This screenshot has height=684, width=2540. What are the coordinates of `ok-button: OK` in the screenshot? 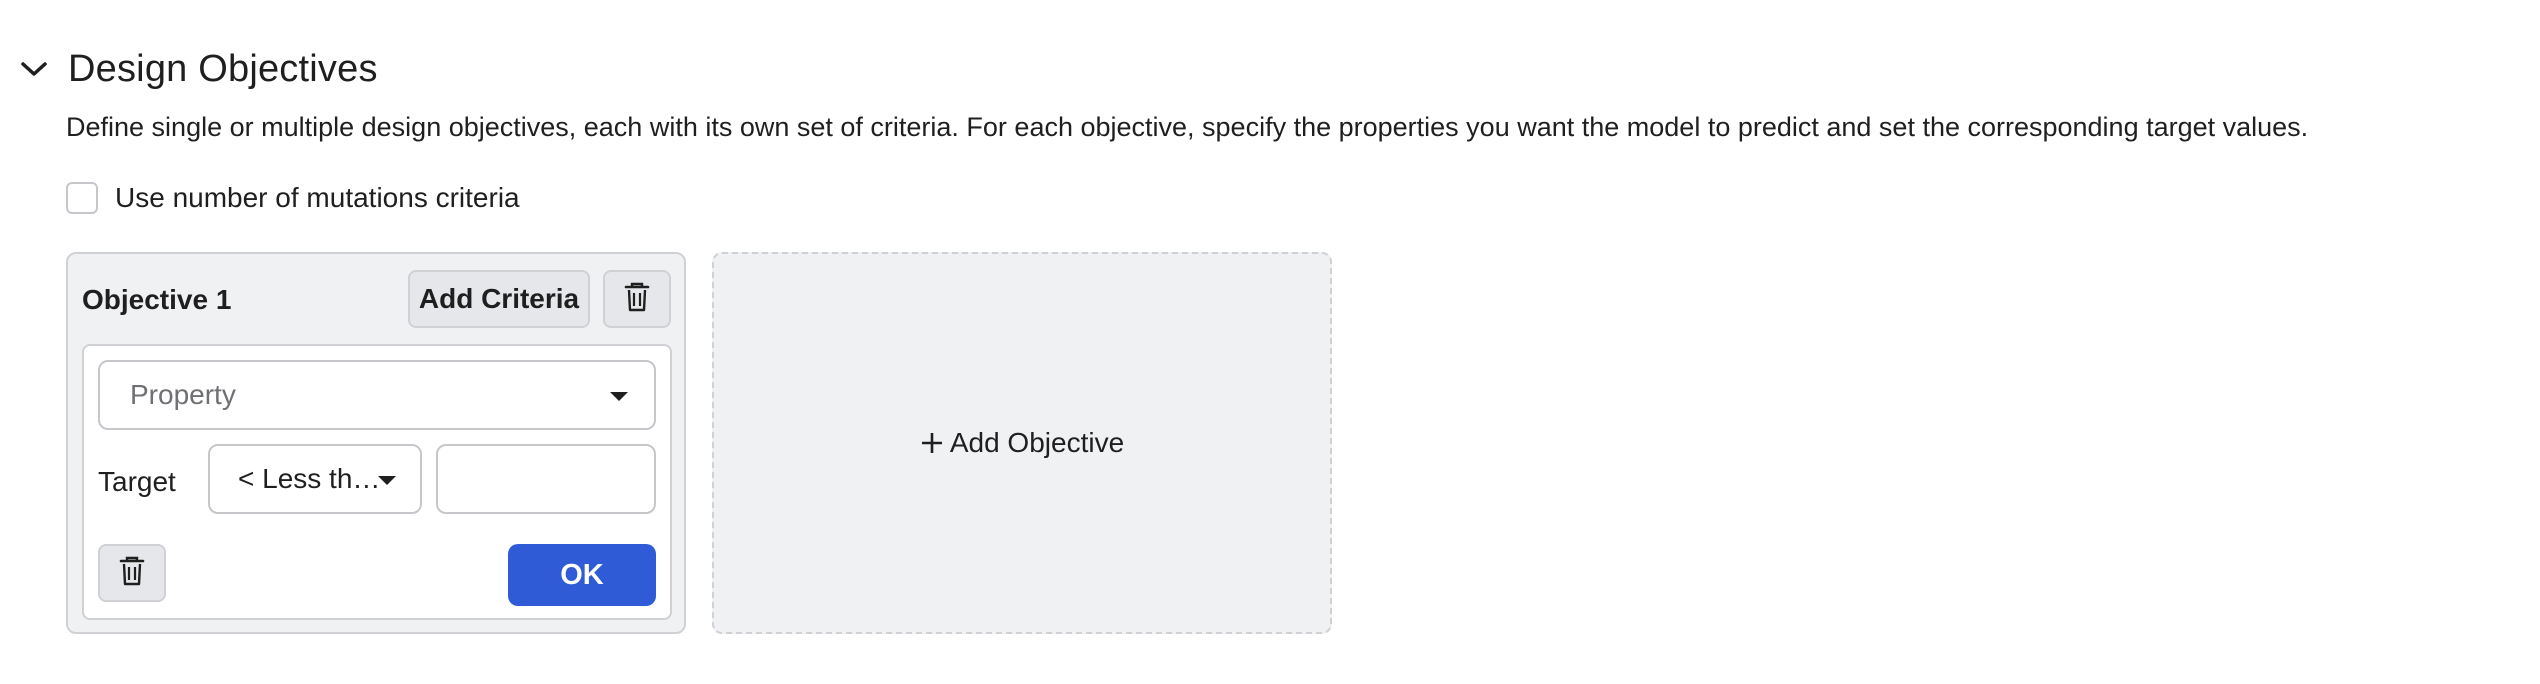 It's located at (582, 575).